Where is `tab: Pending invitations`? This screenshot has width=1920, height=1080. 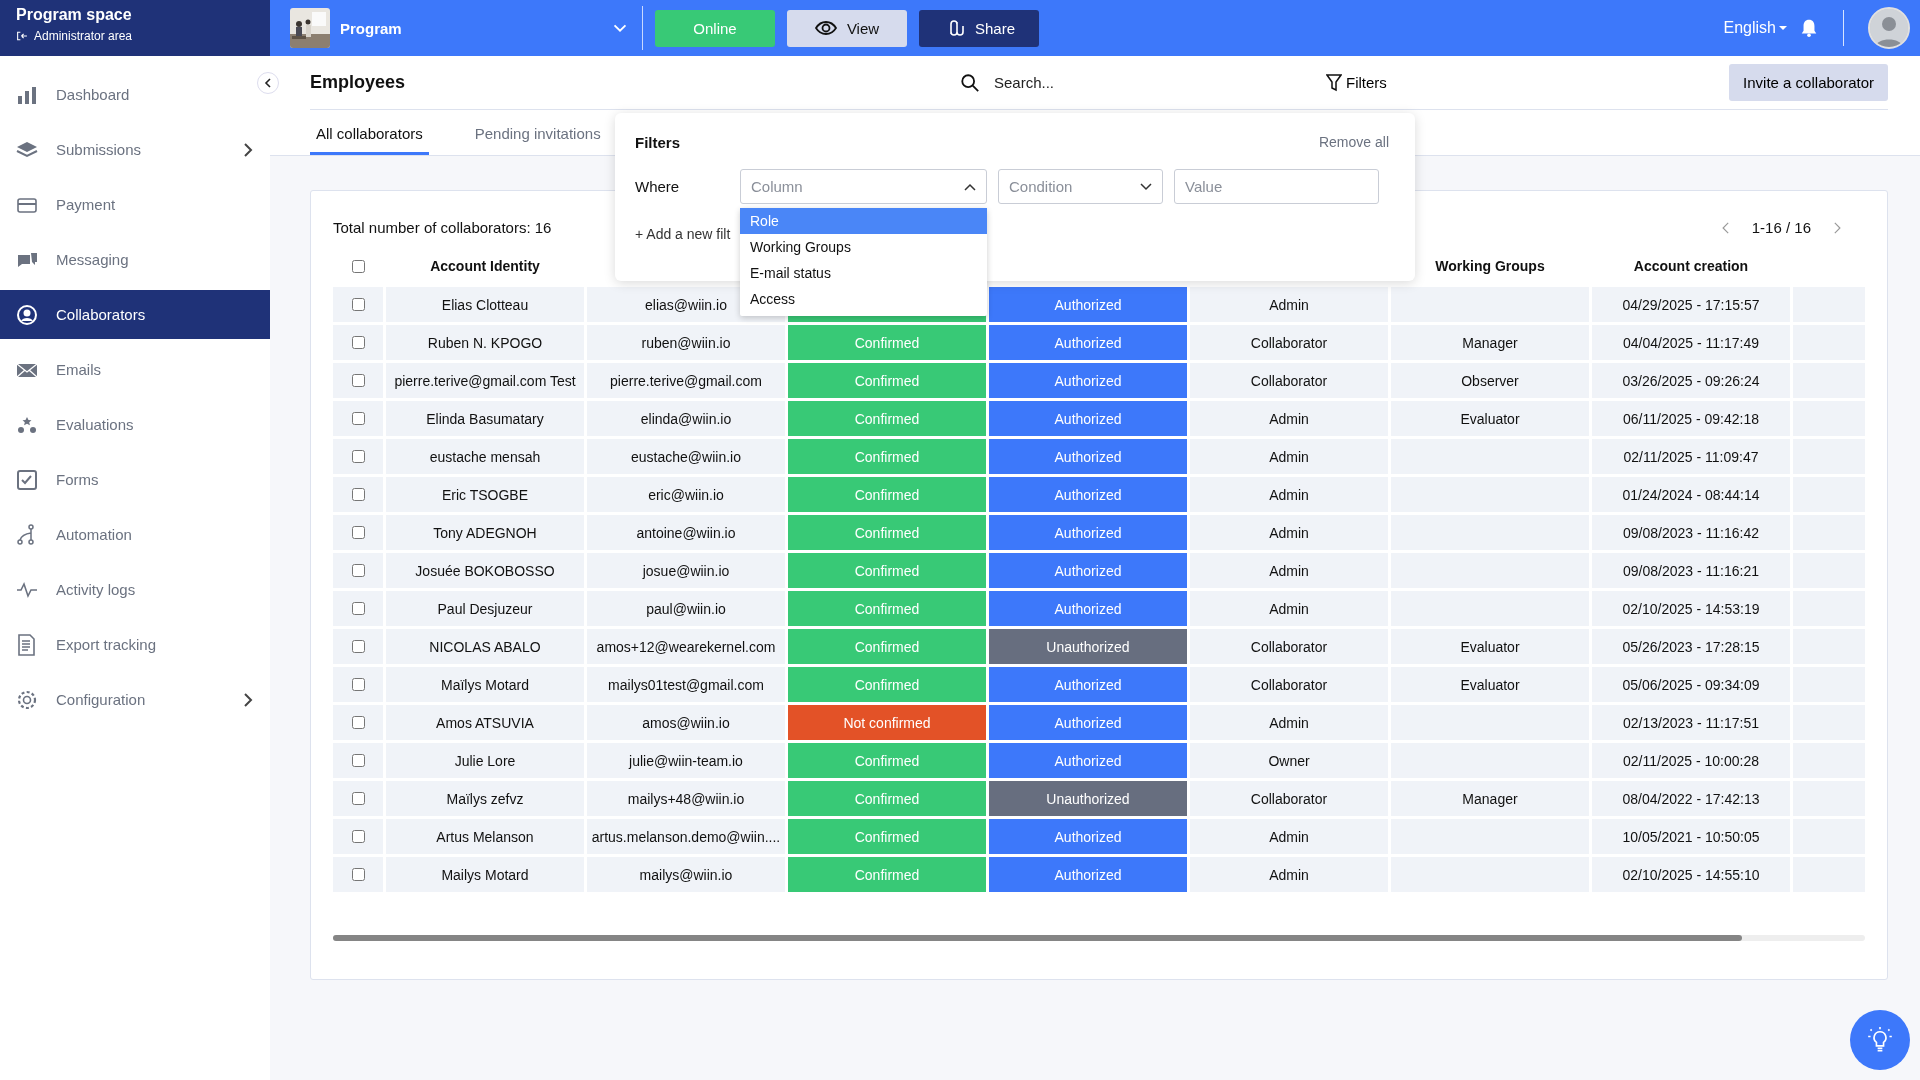 tab: Pending invitations is located at coordinates (537, 139).